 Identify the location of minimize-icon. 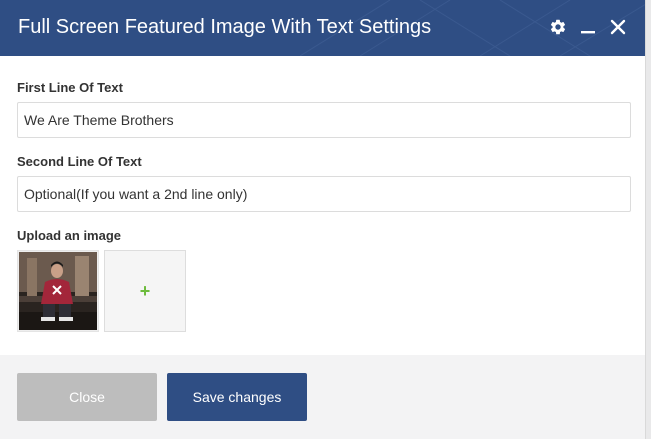
(588, 27).